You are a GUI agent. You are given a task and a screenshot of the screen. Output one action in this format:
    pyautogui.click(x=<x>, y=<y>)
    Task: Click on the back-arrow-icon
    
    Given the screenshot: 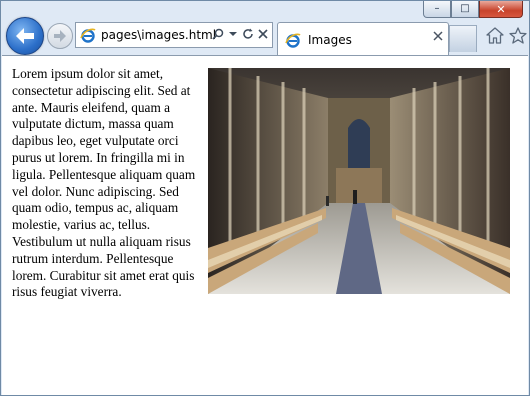 What is the action you would take?
    pyautogui.click(x=25, y=36)
    